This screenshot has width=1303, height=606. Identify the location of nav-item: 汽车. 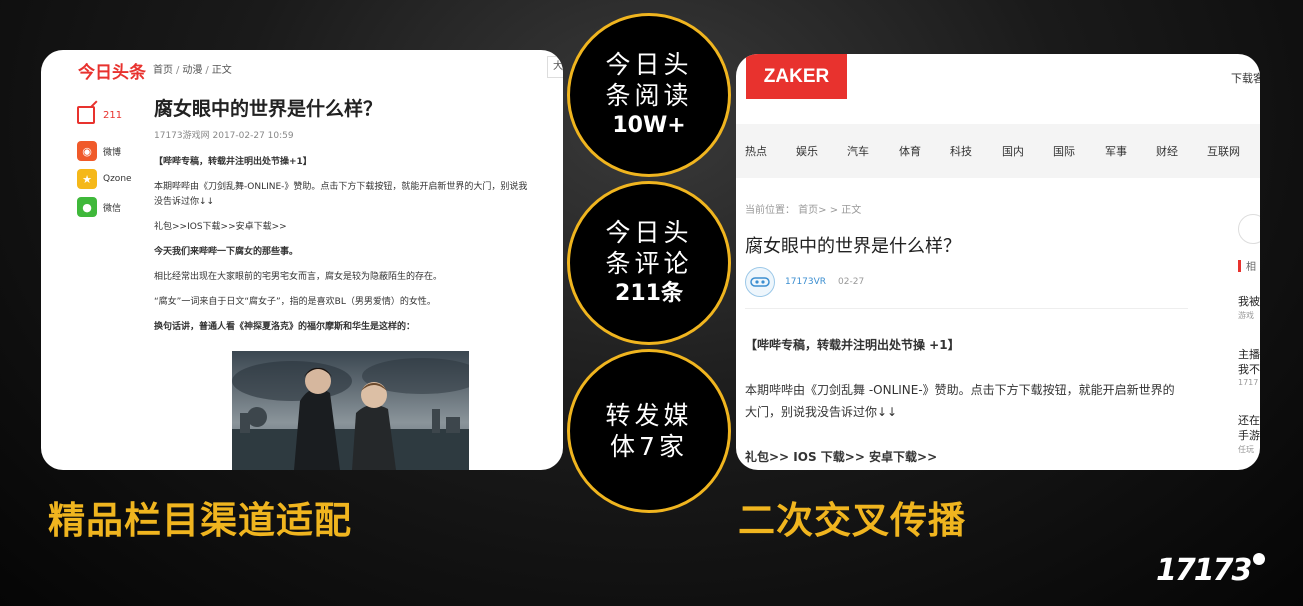
(858, 151).